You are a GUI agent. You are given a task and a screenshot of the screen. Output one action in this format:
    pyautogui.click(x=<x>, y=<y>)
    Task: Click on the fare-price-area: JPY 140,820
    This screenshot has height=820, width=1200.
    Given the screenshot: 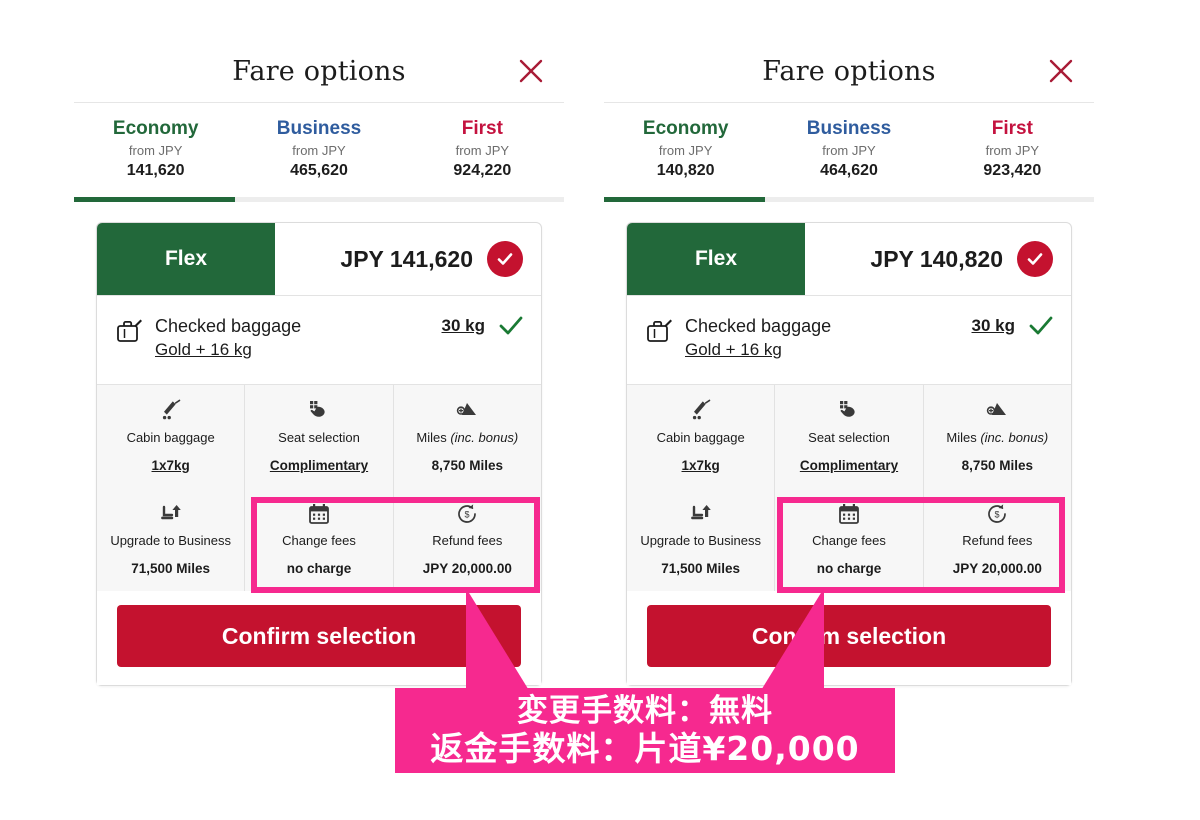 What is the action you would take?
    pyautogui.click(x=938, y=259)
    